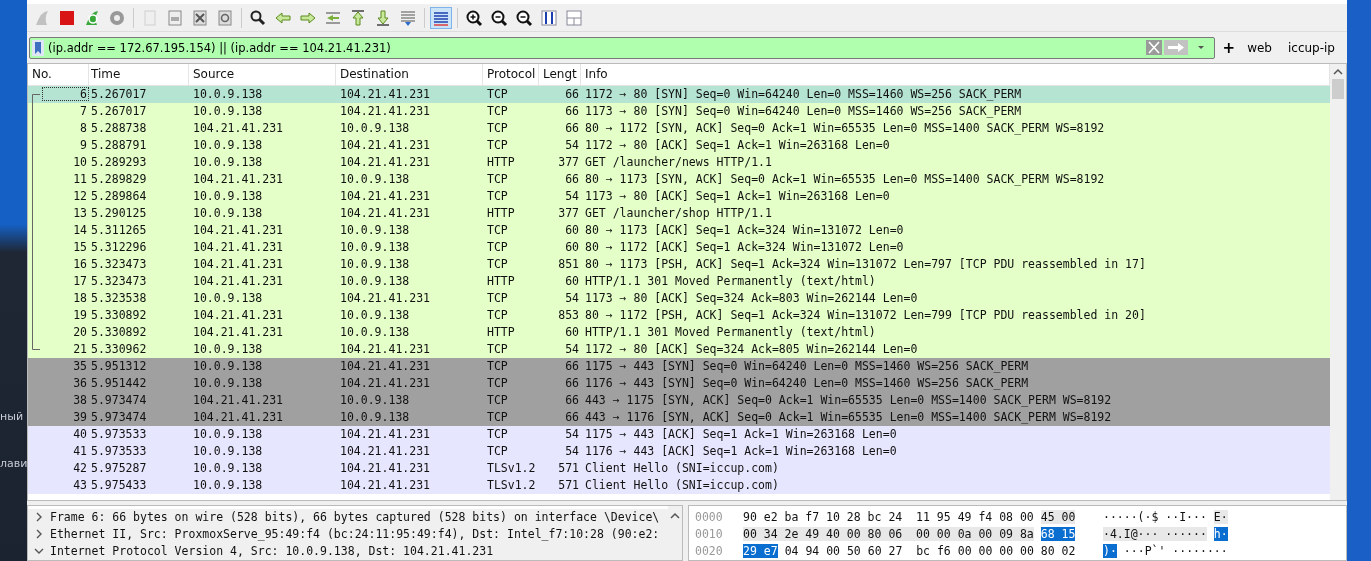 The height and width of the screenshot is (561, 1371). I want to click on colorize-button, so click(441, 17).